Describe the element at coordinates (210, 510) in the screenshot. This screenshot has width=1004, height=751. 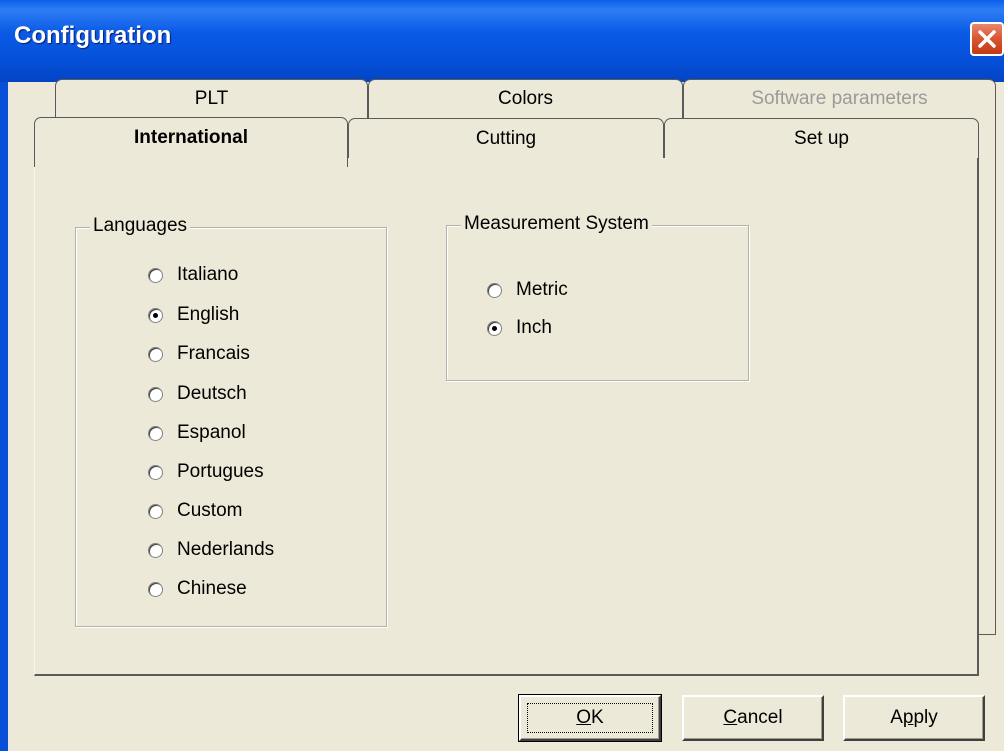
I see `radio-label: Custom` at that location.